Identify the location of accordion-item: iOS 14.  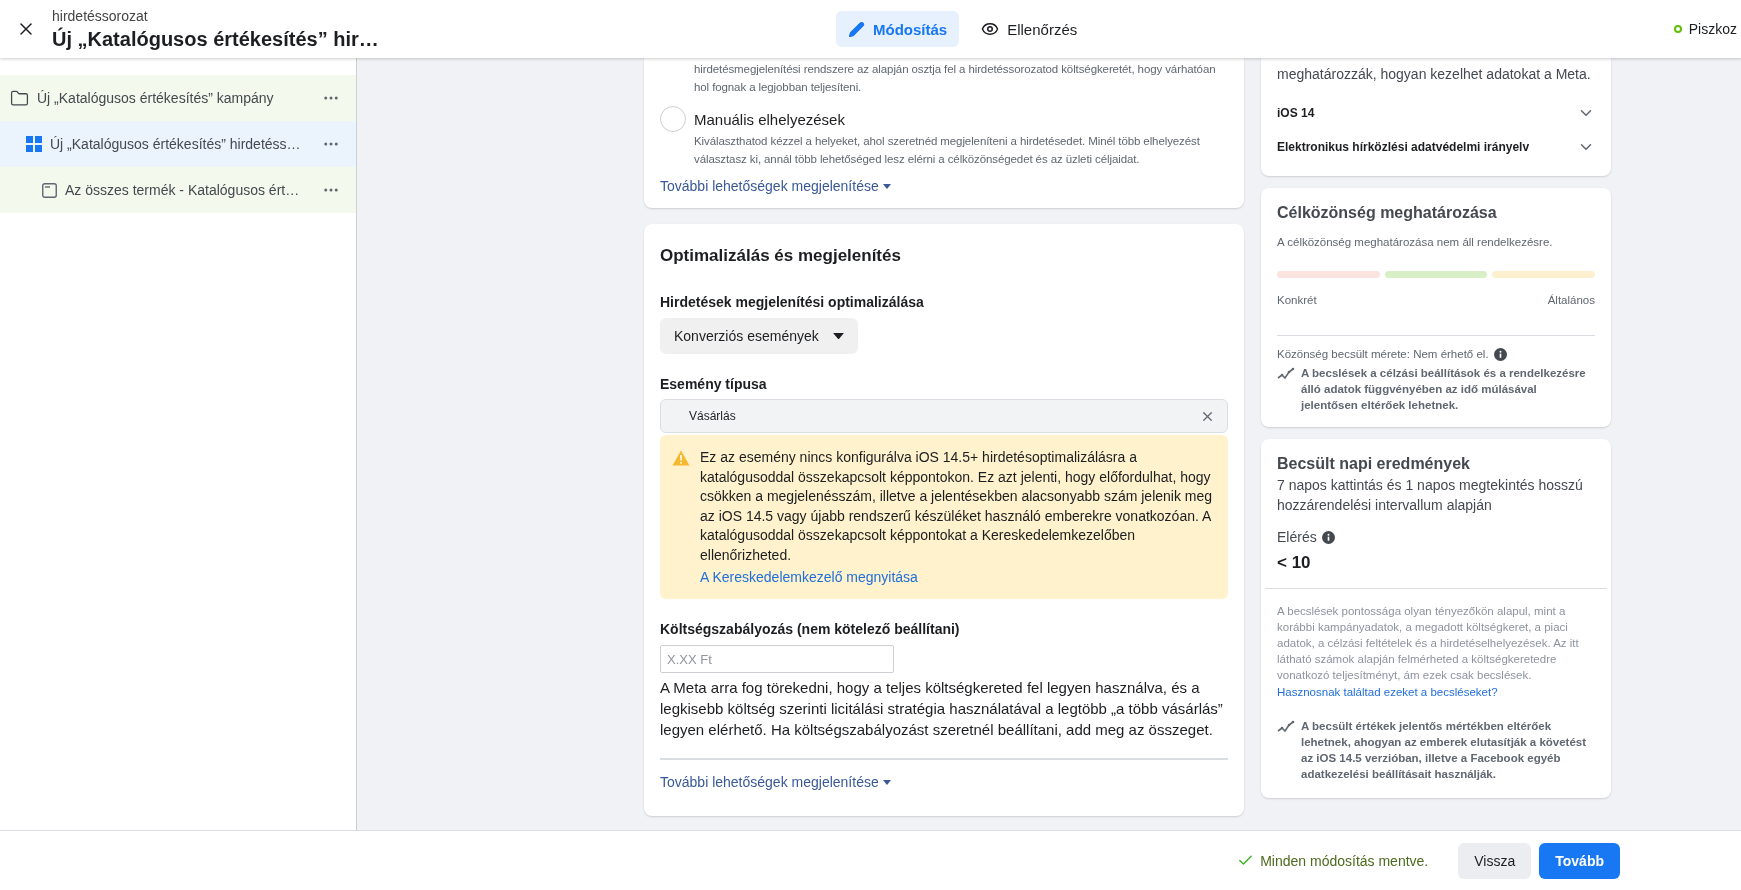
(1436, 113).